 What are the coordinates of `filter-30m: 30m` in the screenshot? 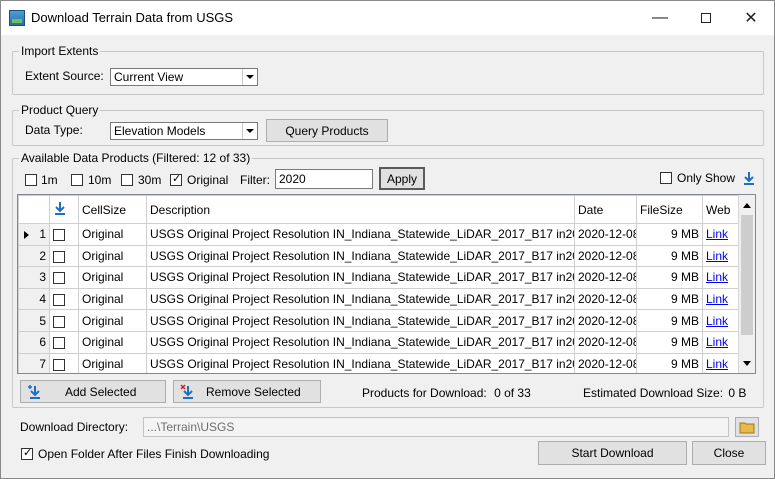 It's located at (141, 180).